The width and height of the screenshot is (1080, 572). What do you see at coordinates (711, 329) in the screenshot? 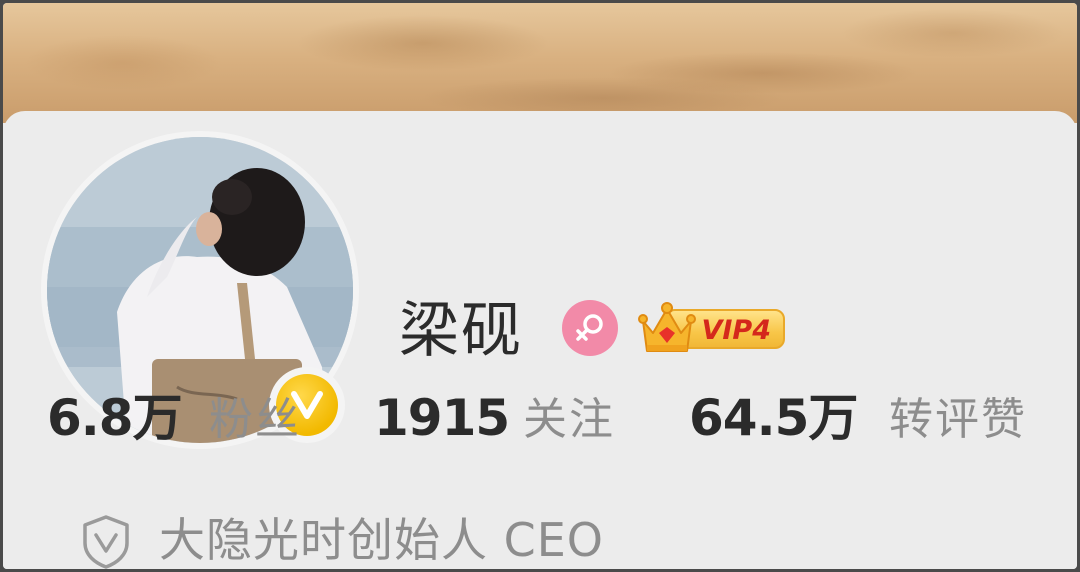
I see `vip-badge: VIP4` at bounding box center [711, 329].